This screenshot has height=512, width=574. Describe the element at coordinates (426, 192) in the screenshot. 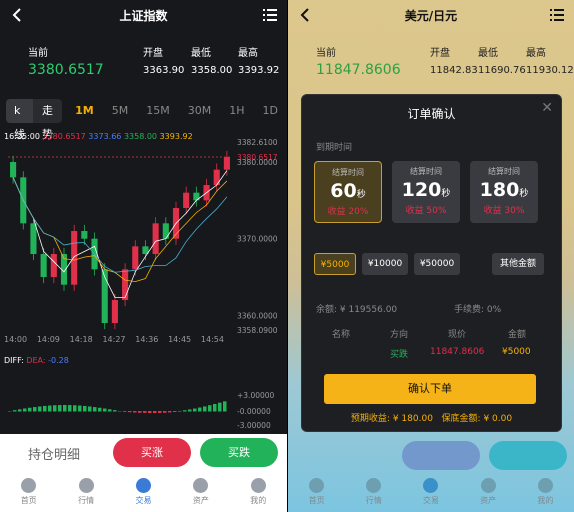

I see `duration-option-120: 结算时间 120秒 收益 50%` at that location.